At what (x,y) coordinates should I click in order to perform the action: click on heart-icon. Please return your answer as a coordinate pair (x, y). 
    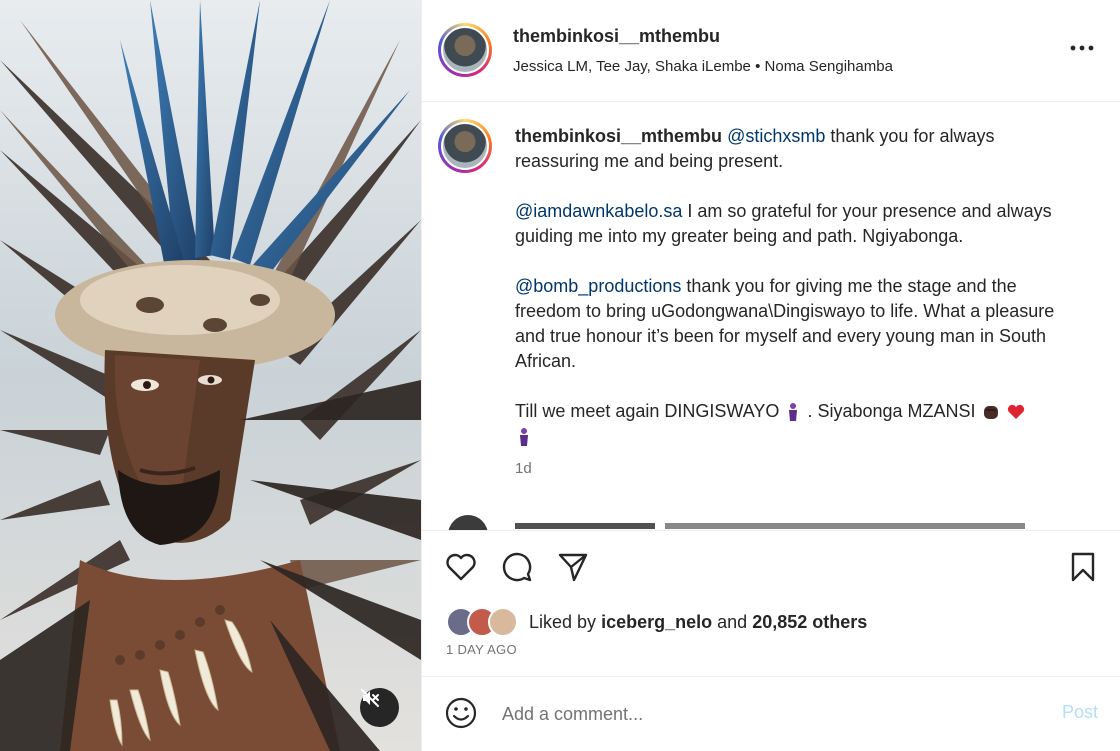
    Looking at the image, I should click on (461, 567).